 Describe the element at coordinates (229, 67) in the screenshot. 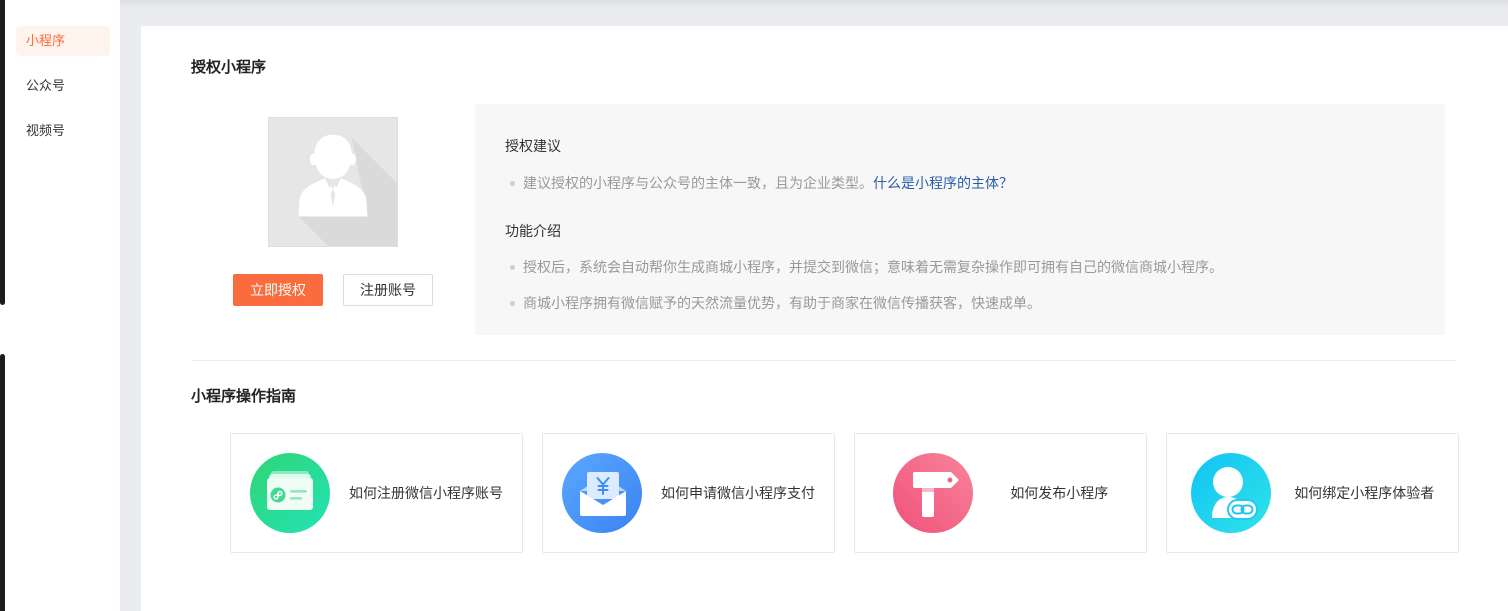

I see `authorize-section-title: 授权小程序` at that location.